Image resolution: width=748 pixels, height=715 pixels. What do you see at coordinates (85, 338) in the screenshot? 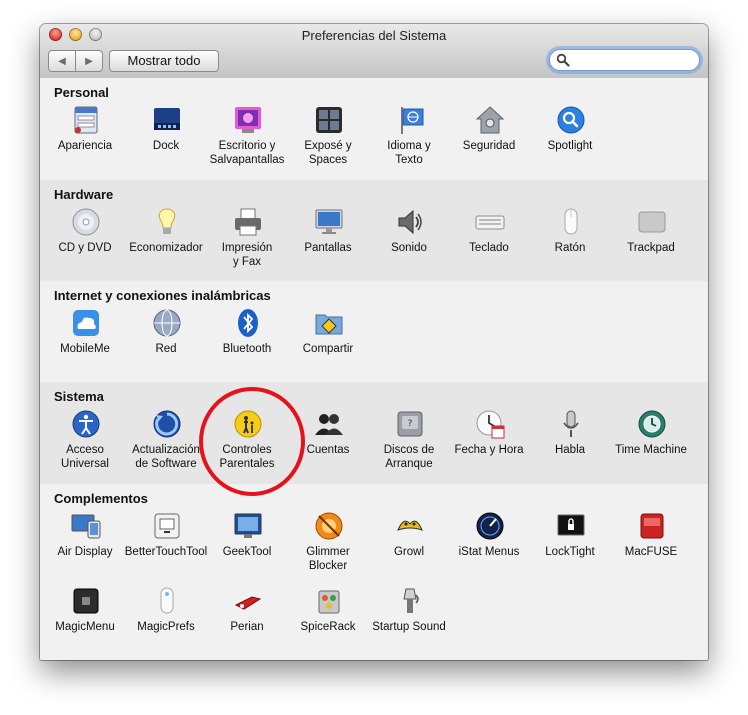
I see `pref-pane-mobileme-cloud: MobileMe` at bounding box center [85, 338].